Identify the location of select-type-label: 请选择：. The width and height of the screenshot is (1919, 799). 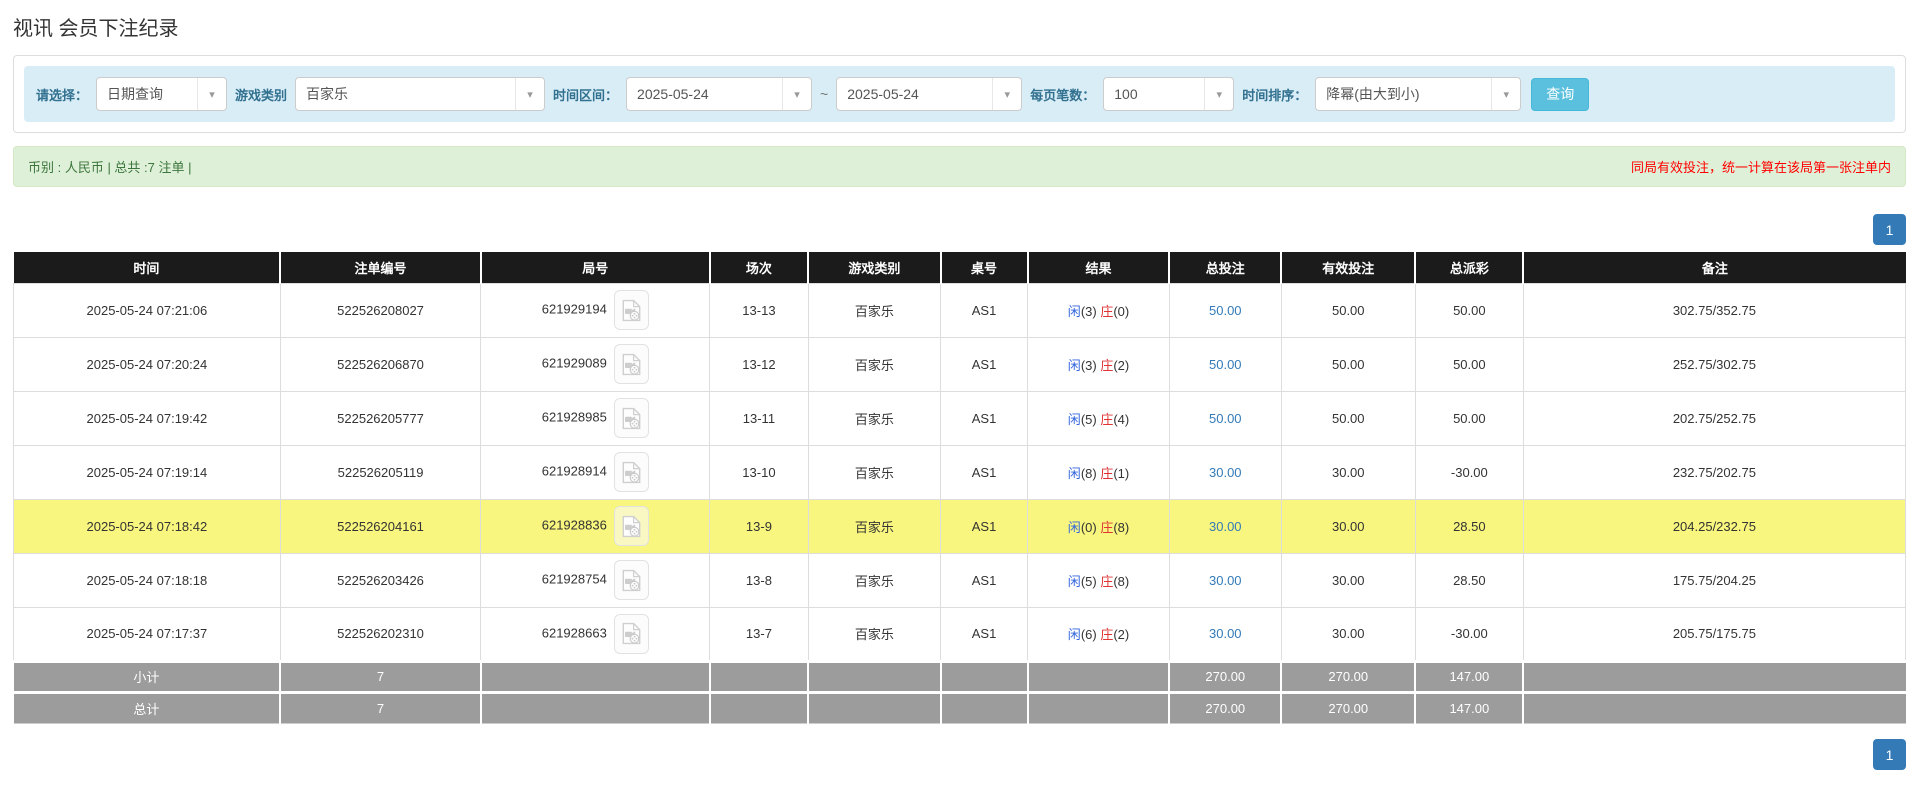
(62, 95).